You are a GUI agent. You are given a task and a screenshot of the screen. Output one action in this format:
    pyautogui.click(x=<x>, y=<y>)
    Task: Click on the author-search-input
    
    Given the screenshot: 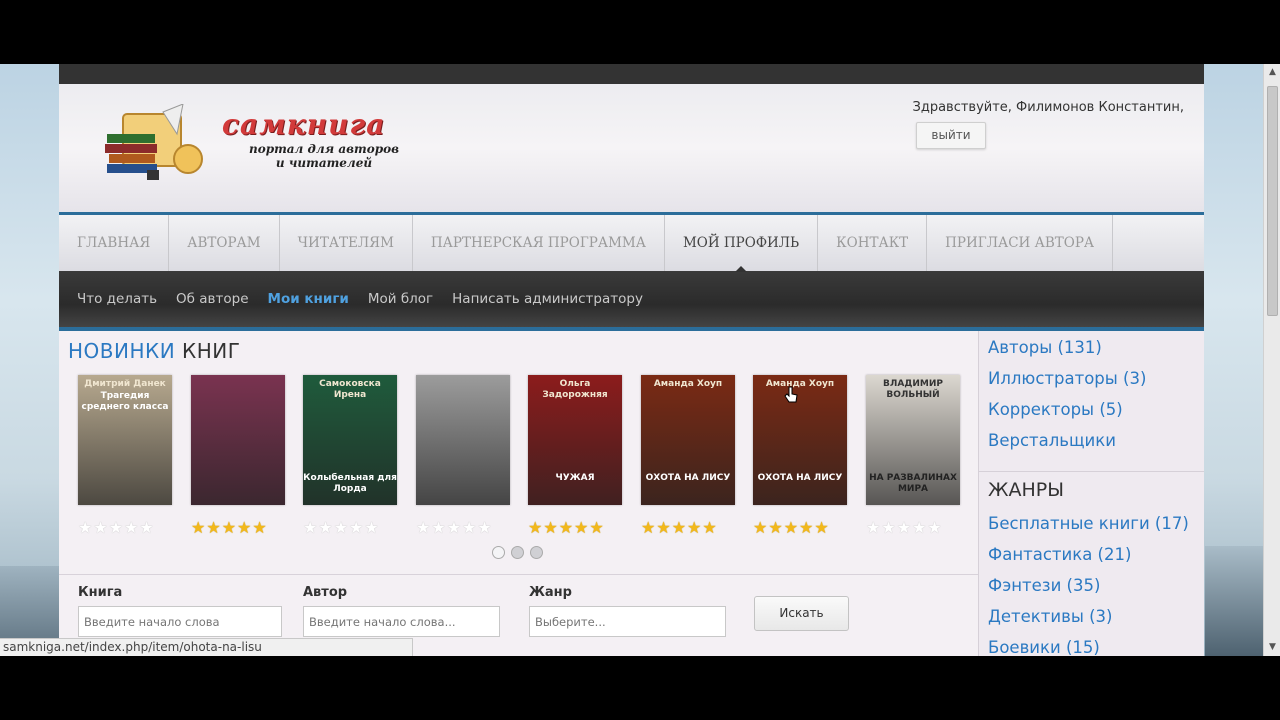 What is the action you would take?
    pyautogui.click(x=401, y=621)
    